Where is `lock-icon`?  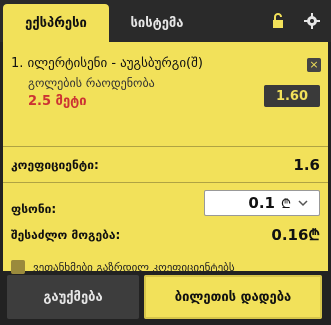
lock-icon is located at coordinates (278, 21).